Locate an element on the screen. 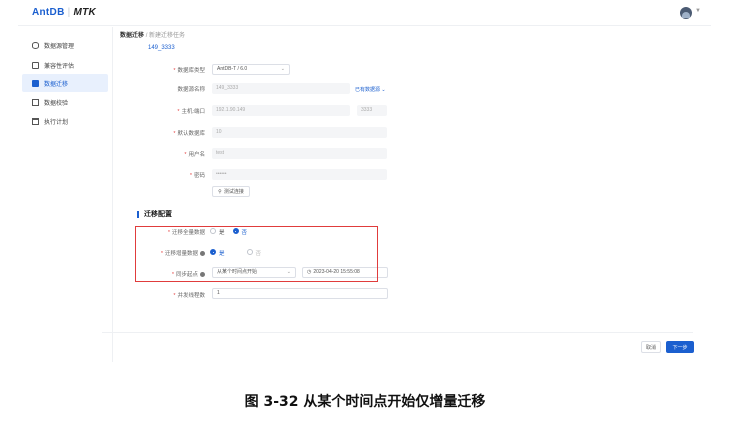 The width and height of the screenshot is (730, 423). db-type-value: AntDB-T / 6.0 is located at coordinates (232, 69).